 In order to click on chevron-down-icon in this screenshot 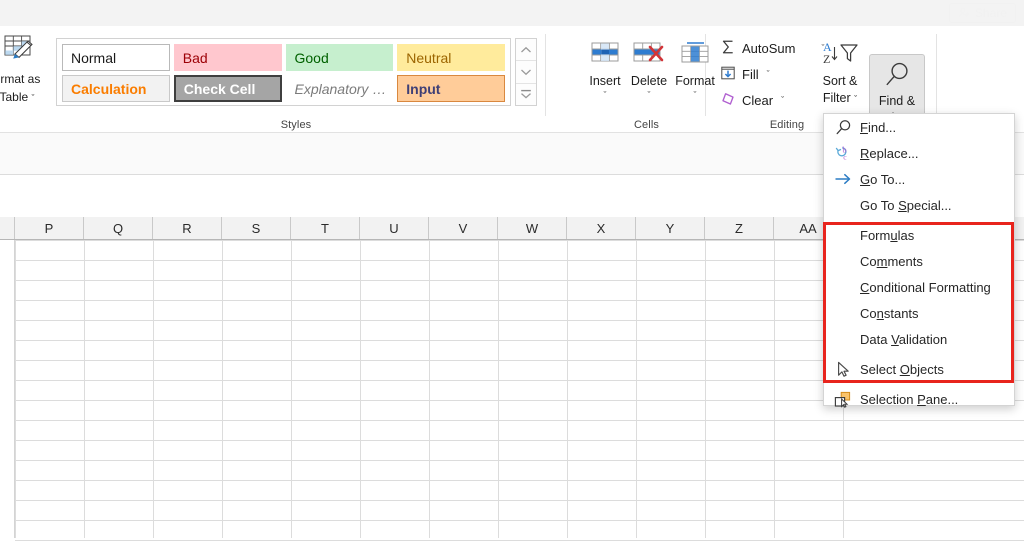, I will do `click(526, 72)`.